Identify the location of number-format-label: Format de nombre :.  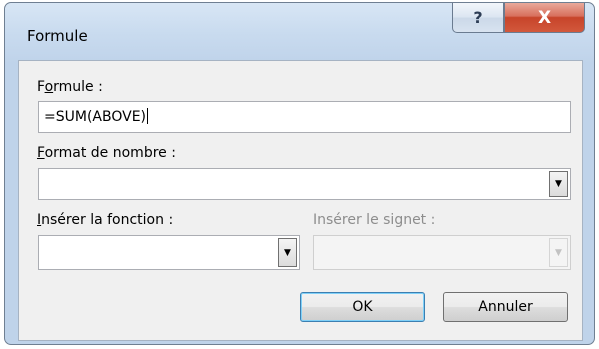
(106, 153).